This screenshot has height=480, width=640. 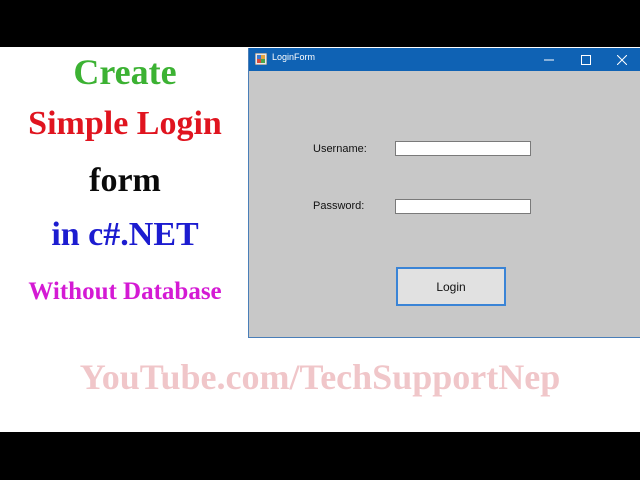 What do you see at coordinates (339, 206) in the screenshot?
I see `password-label: Password:` at bounding box center [339, 206].